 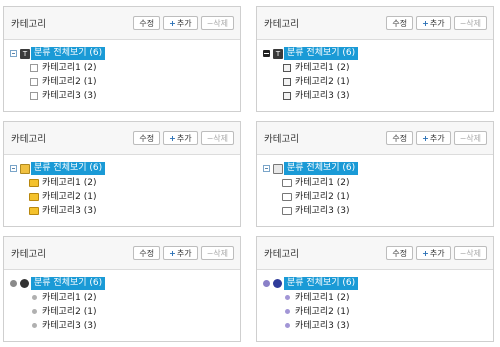 What do you see at coordinates (277, 283) in the screenshot?
I see `root-dot-icon` at bounding box center [277, 283].